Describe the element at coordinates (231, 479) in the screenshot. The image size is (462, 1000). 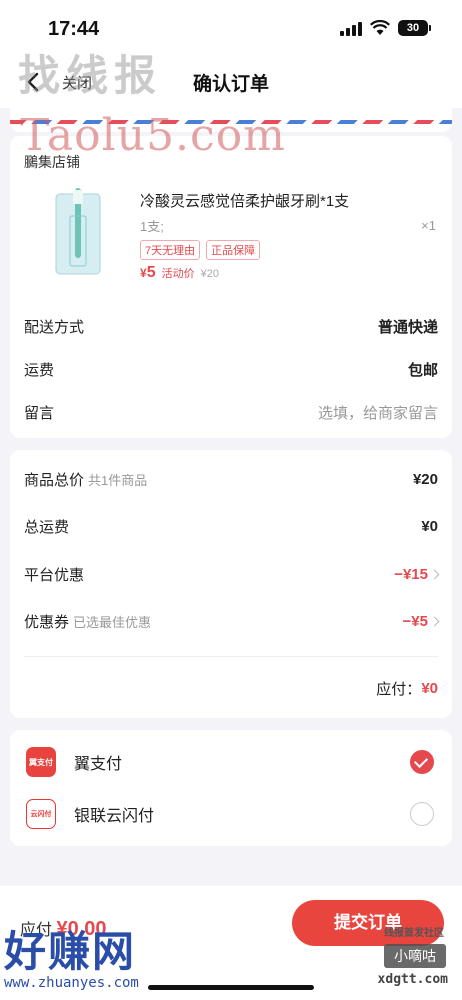
I see `total-price-row: 商品总价 共1件商品 ¥20` at that location.